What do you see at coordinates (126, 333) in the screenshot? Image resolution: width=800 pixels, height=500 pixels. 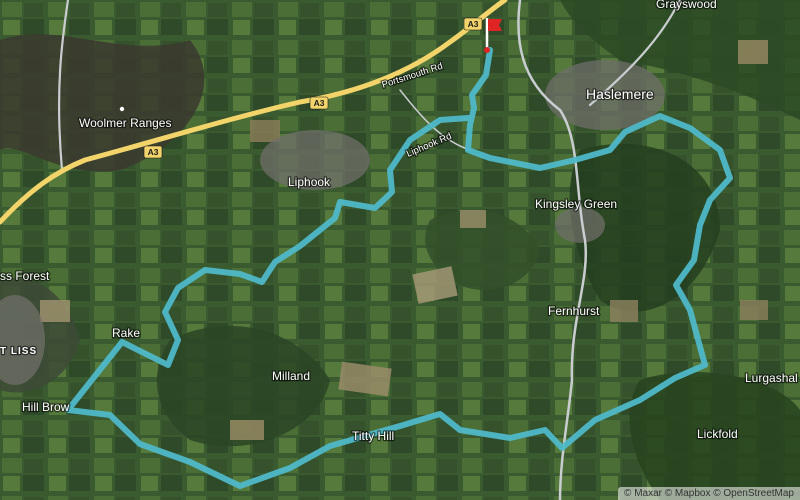 I see `place-label-rake: Rake` at bounding box center [126, 333].